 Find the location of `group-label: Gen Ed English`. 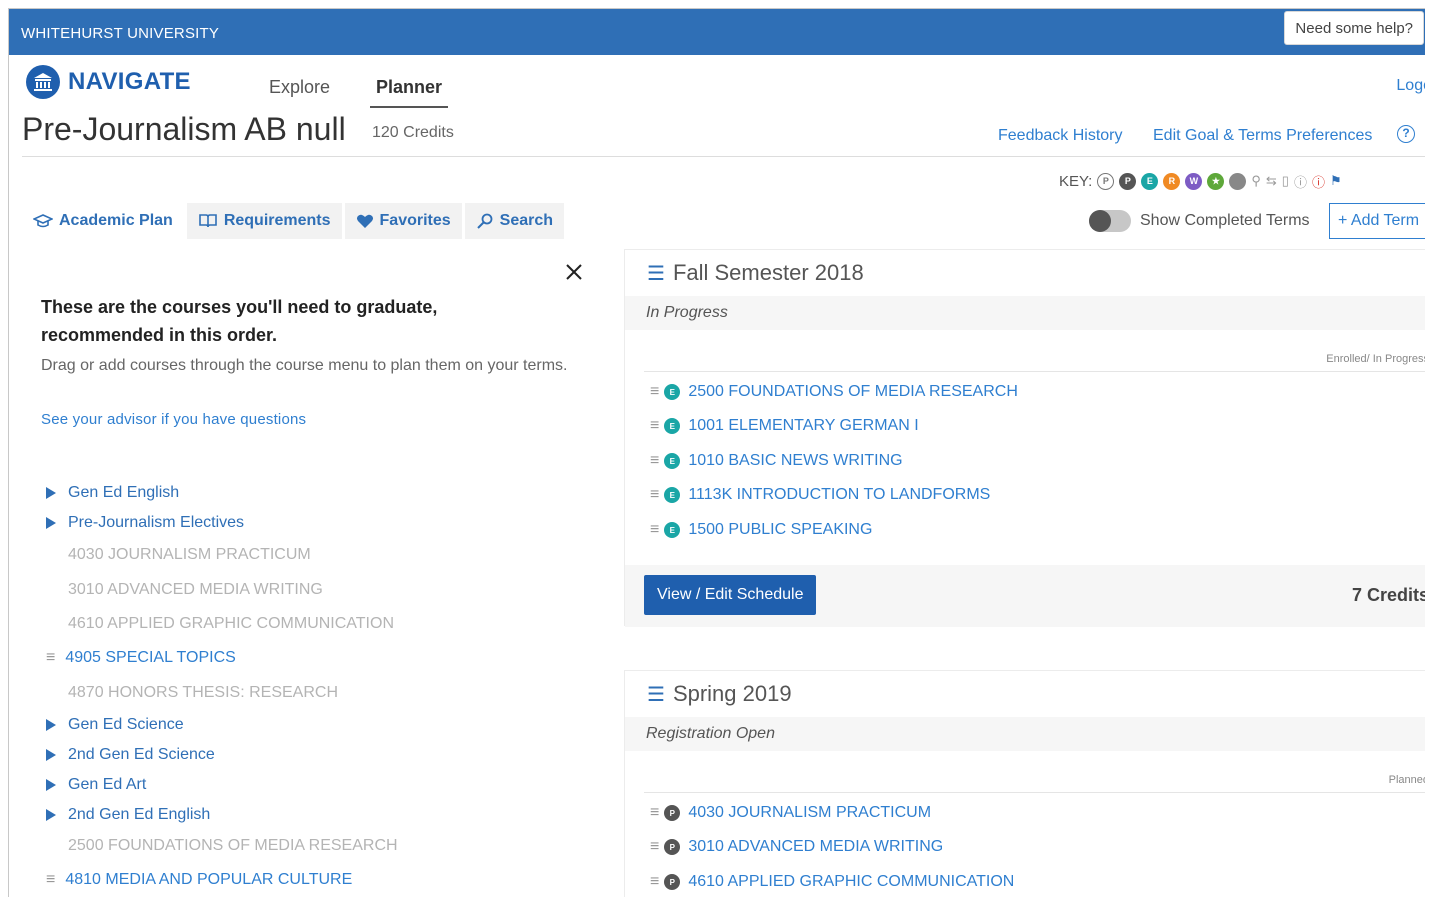

group-label: Gen Ed English is located at coordinates (124, 492).